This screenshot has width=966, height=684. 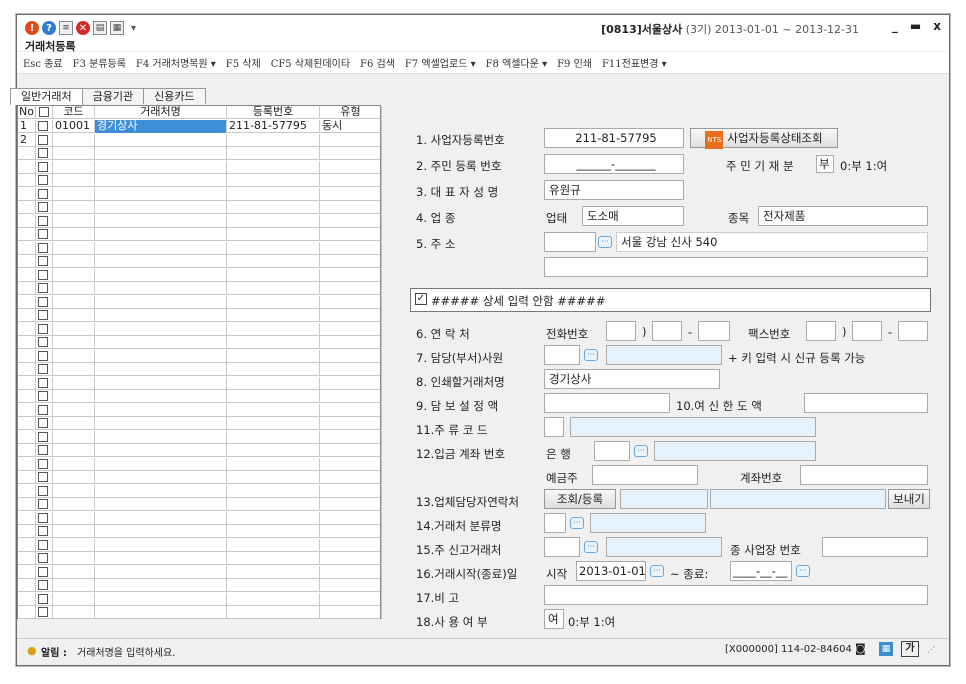 I want to click on manager-code-field, so click(x=562, y=355).